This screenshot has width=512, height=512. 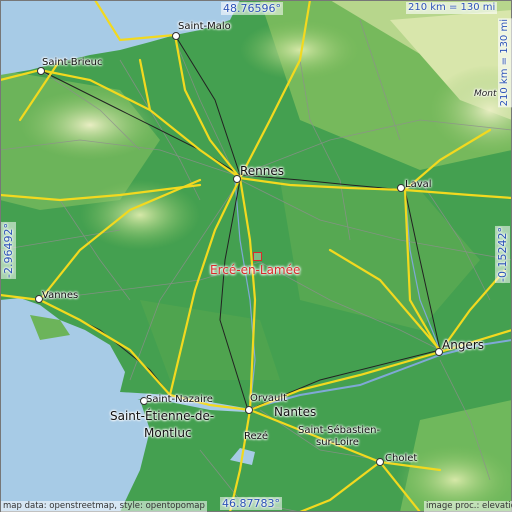 What do you see at coordinates (418, 184) in the screenshot?
I see `place-label-laval: Laval` at bounding box center [418, 184].